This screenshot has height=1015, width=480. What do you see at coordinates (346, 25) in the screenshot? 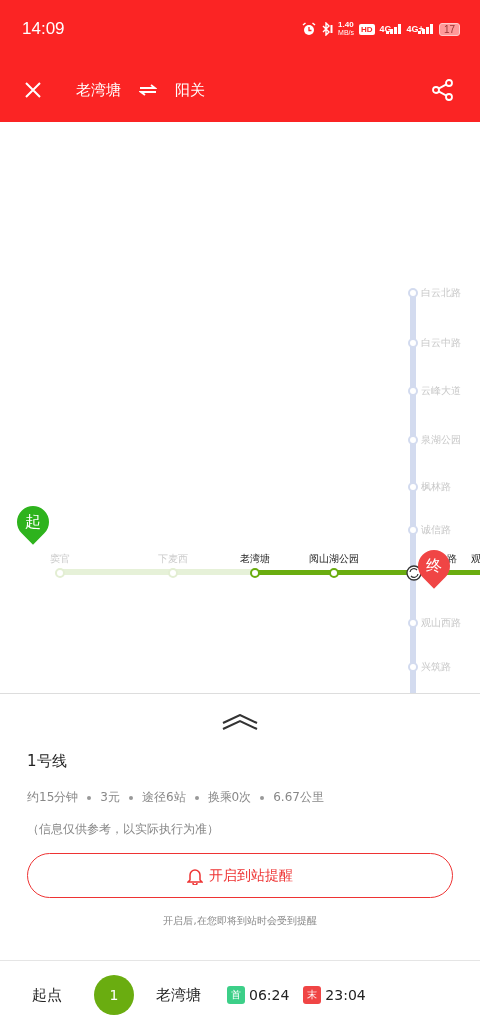
I see `speed-value: 1.40` at bounding box center [346, 25].